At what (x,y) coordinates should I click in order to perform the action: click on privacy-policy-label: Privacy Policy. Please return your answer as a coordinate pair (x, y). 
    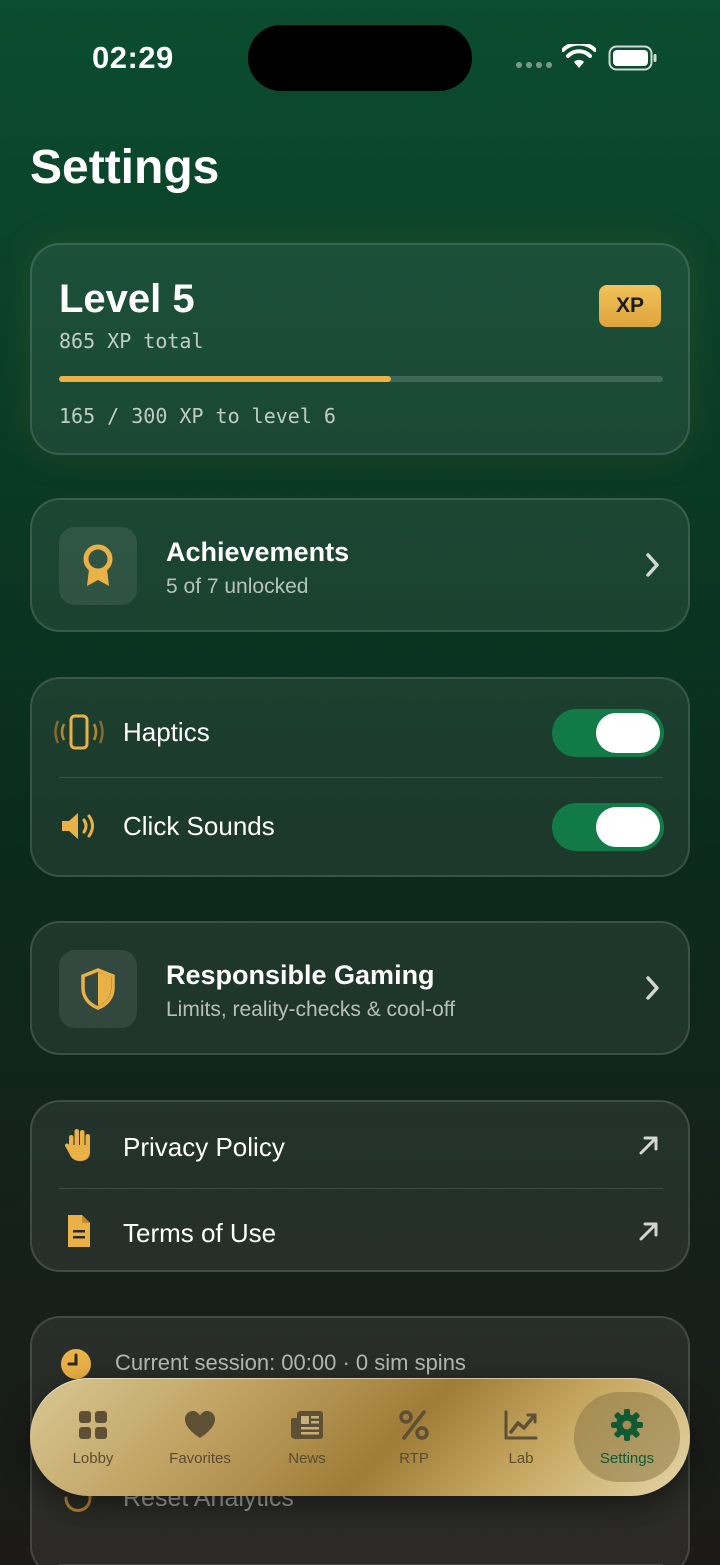
    Looking at the image, I should click on (204, 1147).